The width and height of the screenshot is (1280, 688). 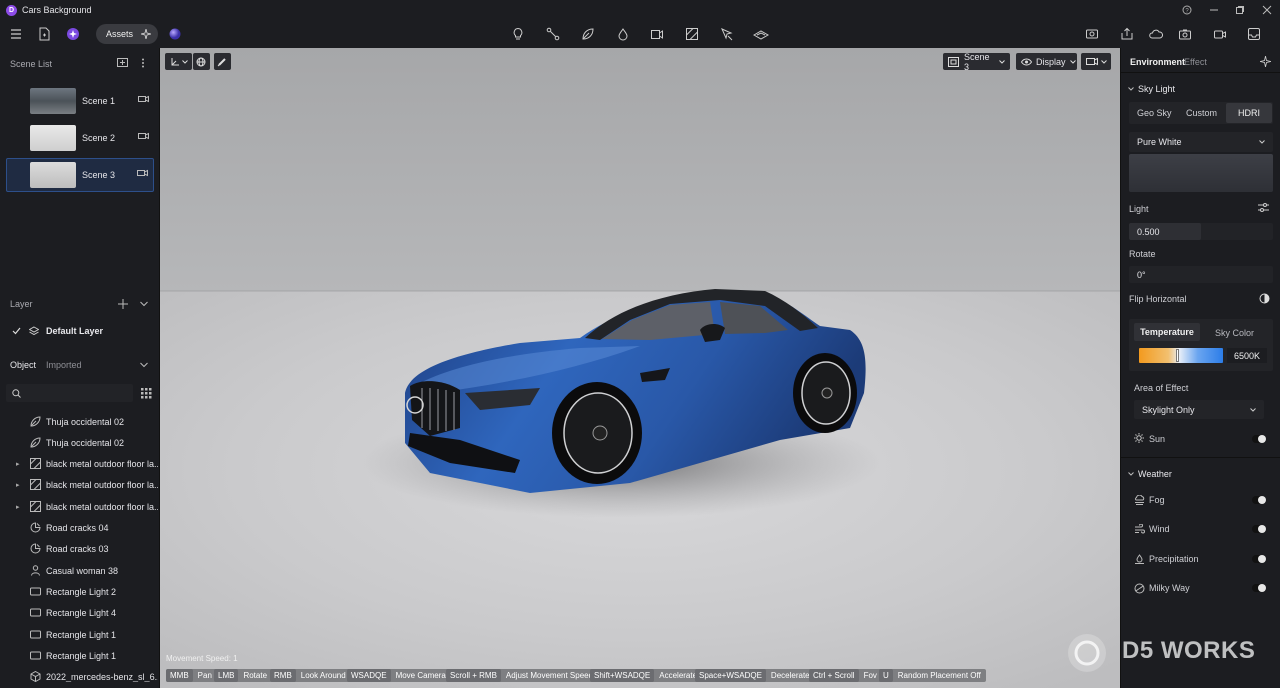 I want to click on tab-temperature: Temperature, so click(x=1167, y=332).